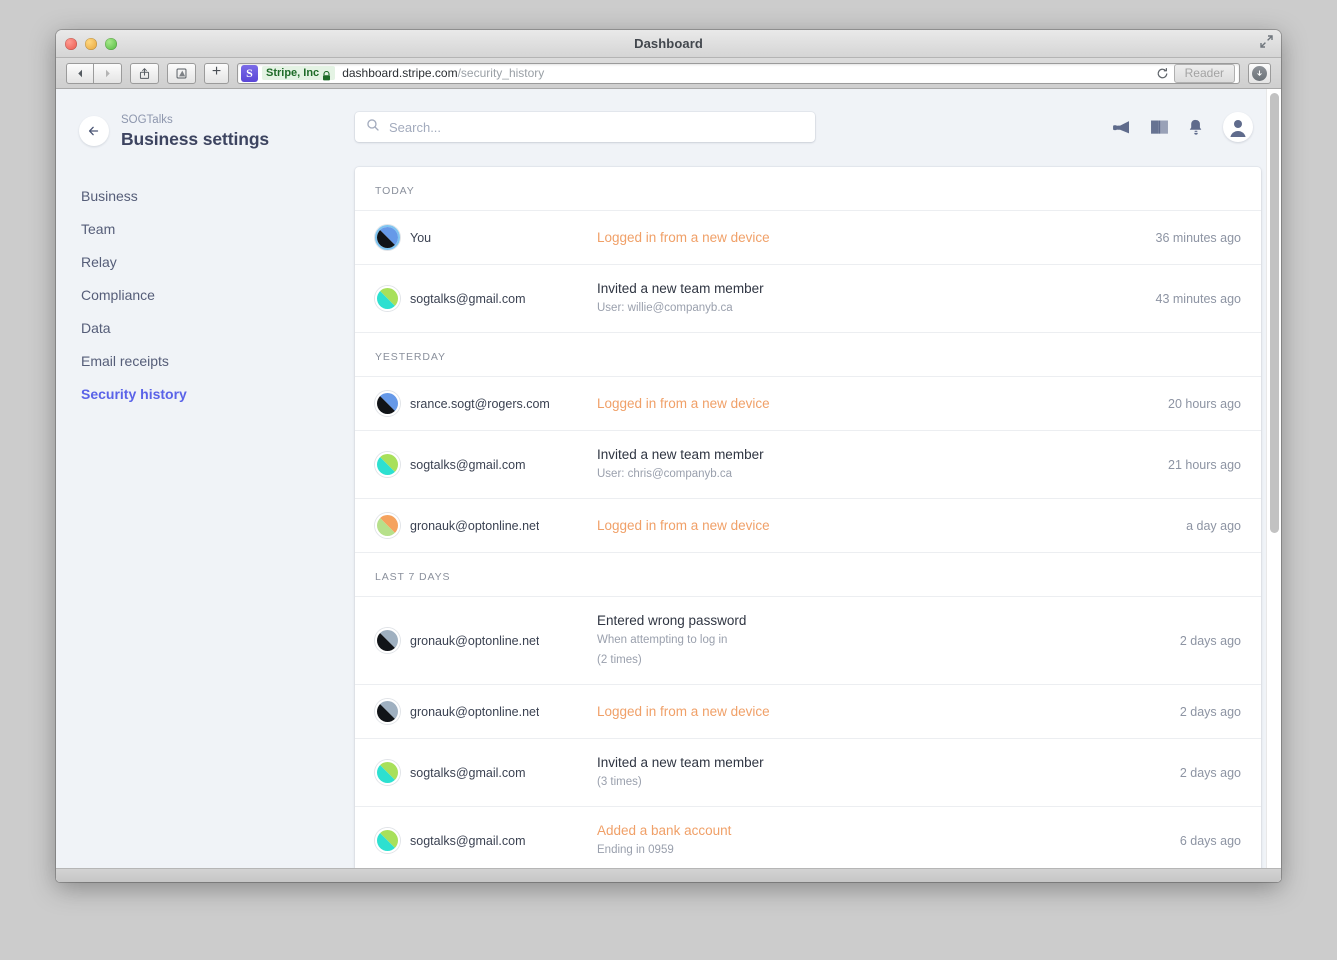 The height and width of the screenshot is (960, 1337). I want to click on share-button, so click(144, 73).